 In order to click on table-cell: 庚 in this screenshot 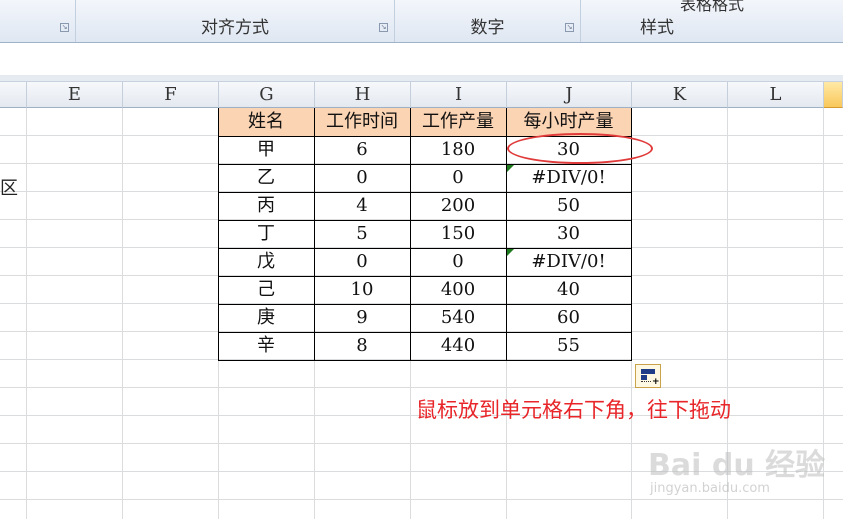, I will do `click(266, 318)`.